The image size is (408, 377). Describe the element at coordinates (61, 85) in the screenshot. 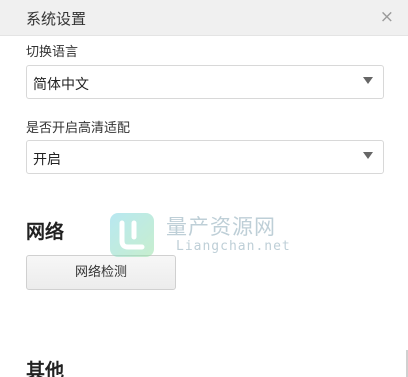

I see `language-select-value: 简体中文` at that location.